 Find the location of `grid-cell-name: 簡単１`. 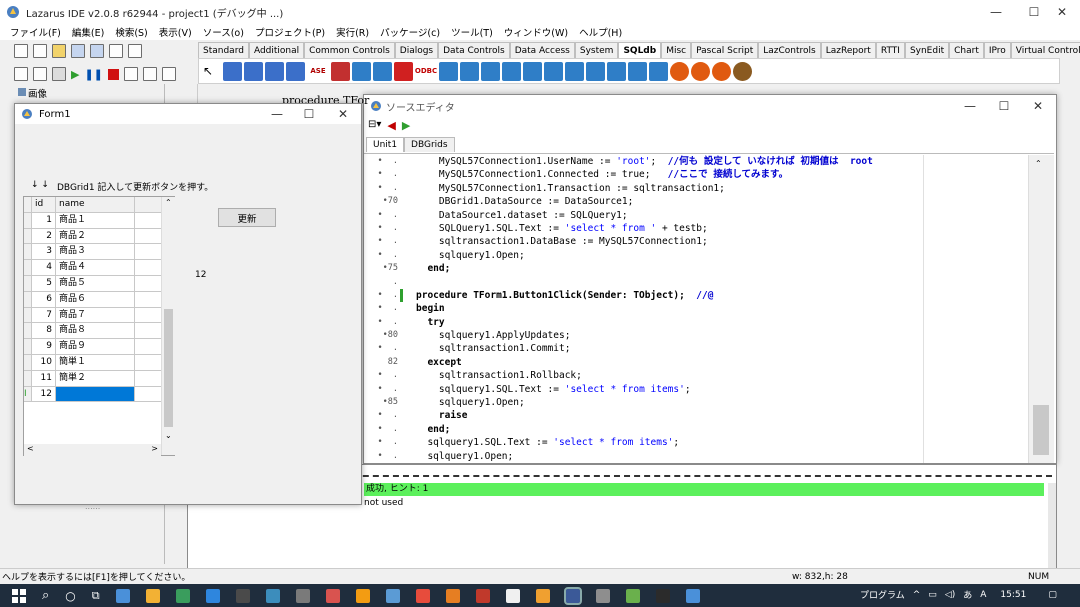

grid-cell-name: 簡単１ is located at coordinates (95, 362).